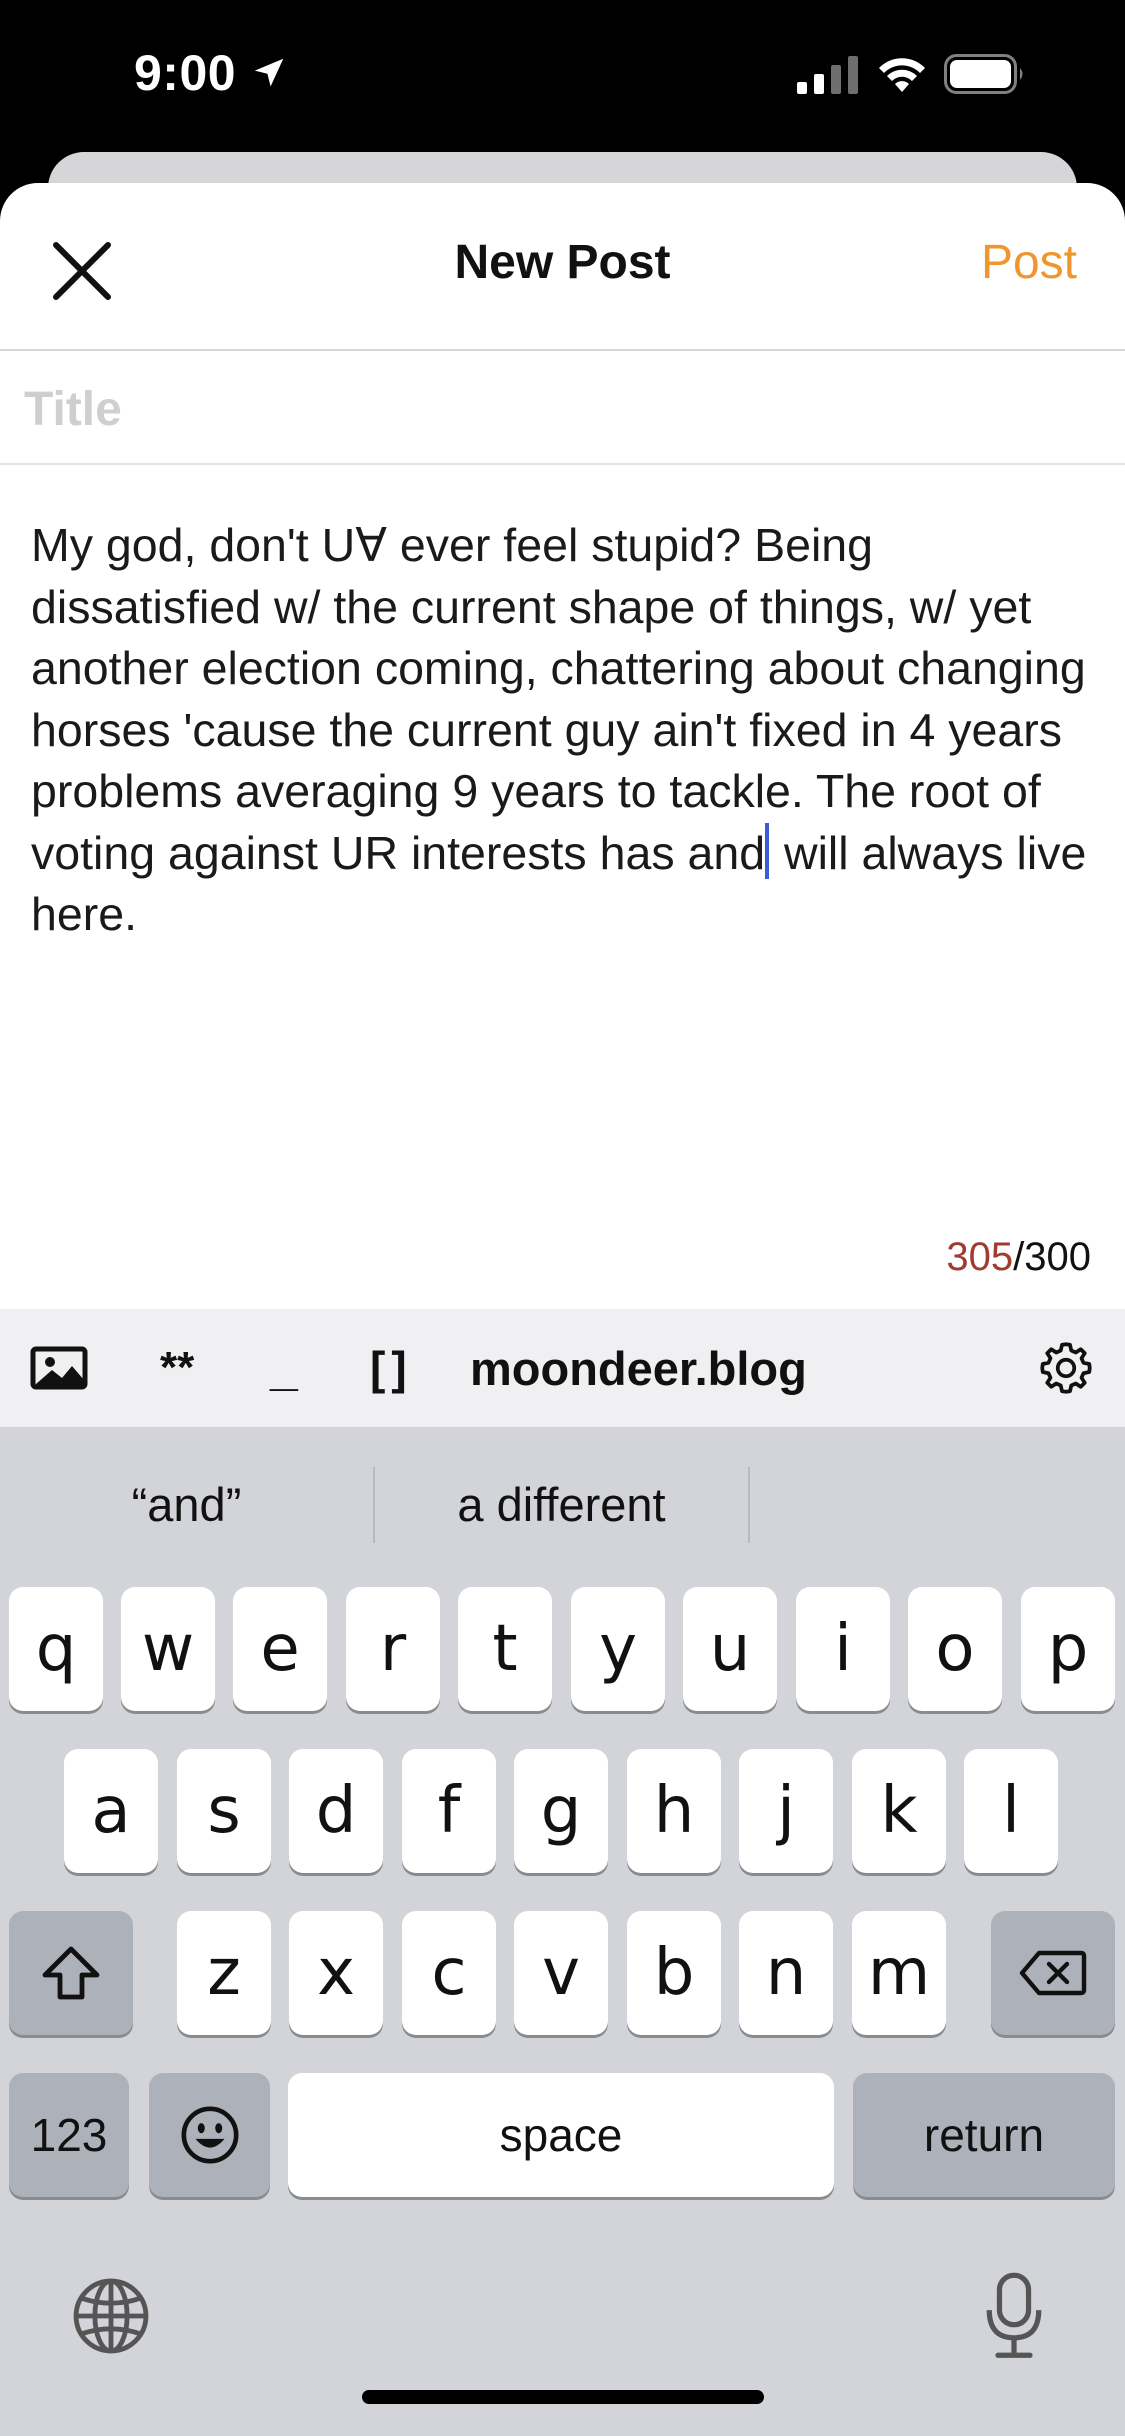 The image size is (1125, 2436). I want to click on key-q: q, so click(56, 1649).